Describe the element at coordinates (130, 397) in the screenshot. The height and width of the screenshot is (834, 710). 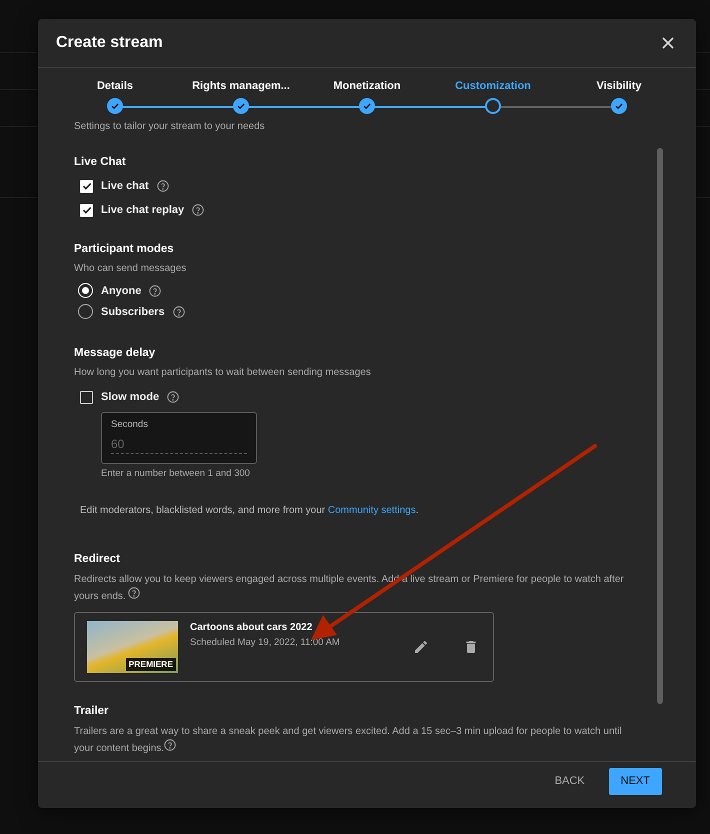
I see `option-label: Slow mode` at that location.